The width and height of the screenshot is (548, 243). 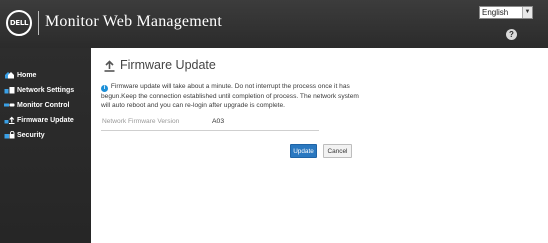 I want to click on field-divider, so click(x=210, y=130).